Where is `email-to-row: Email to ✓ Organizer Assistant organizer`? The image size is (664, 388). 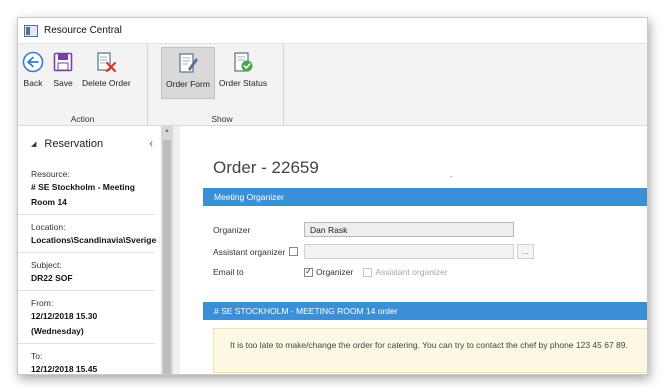 email-to-row: Email to ✓ Organizer Assistant organizer is located at coordinates (335, 272).